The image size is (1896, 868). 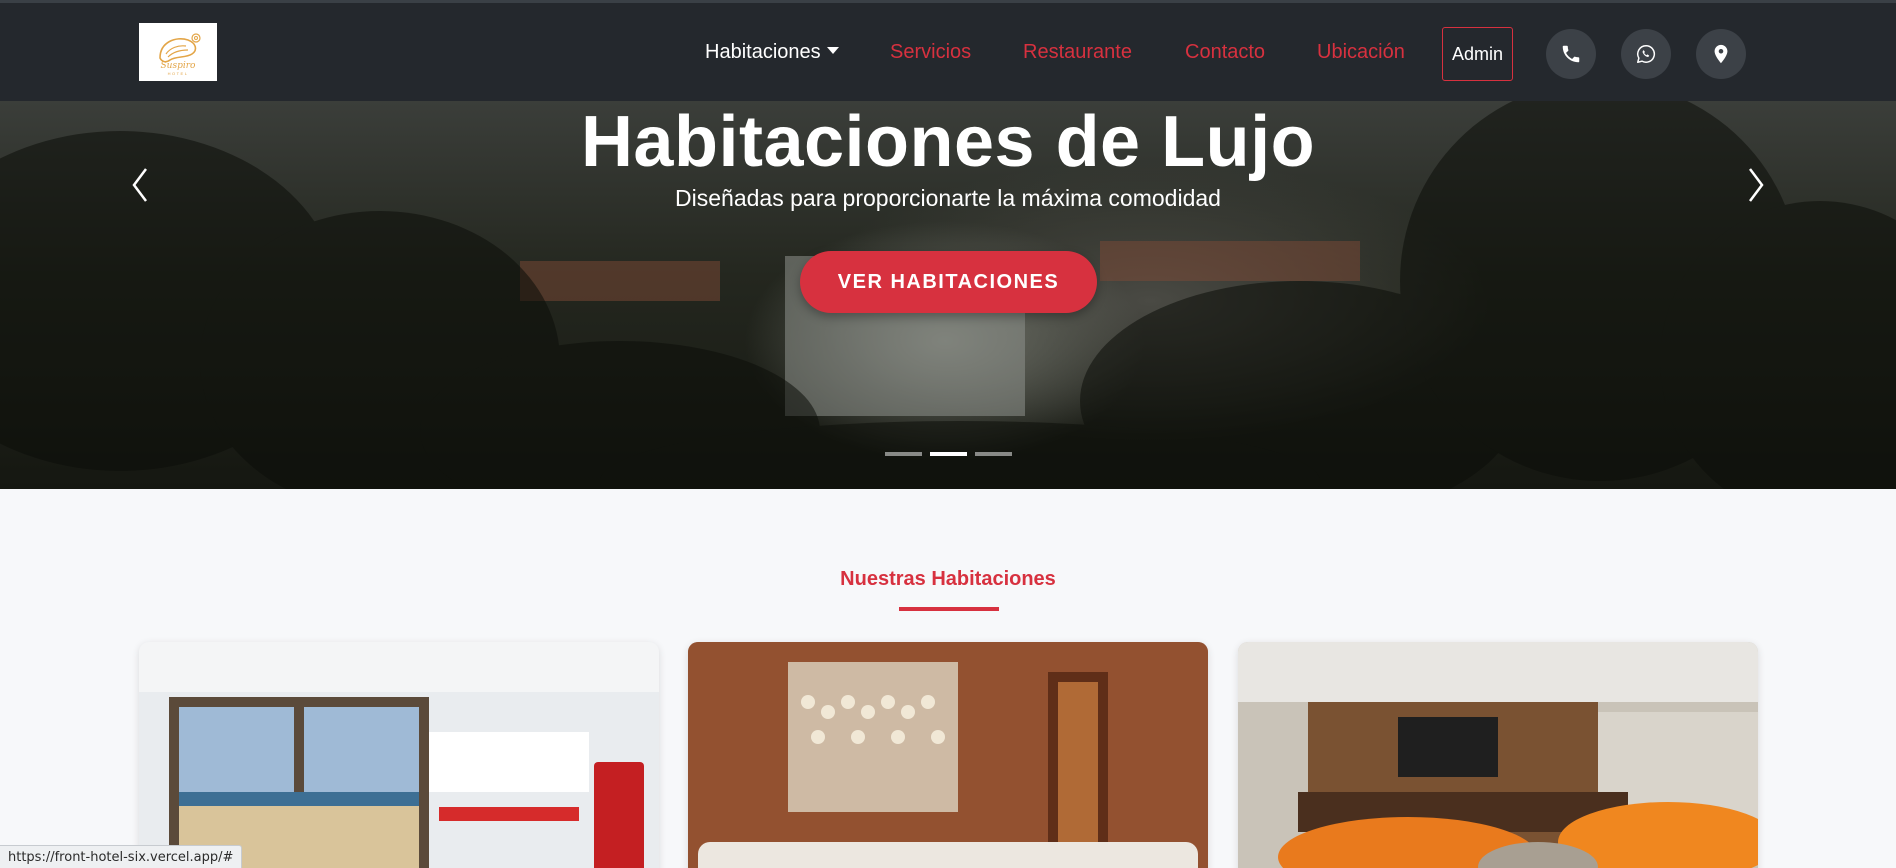 I want to click on chevron-left-icon, so click(x=139, y=185).